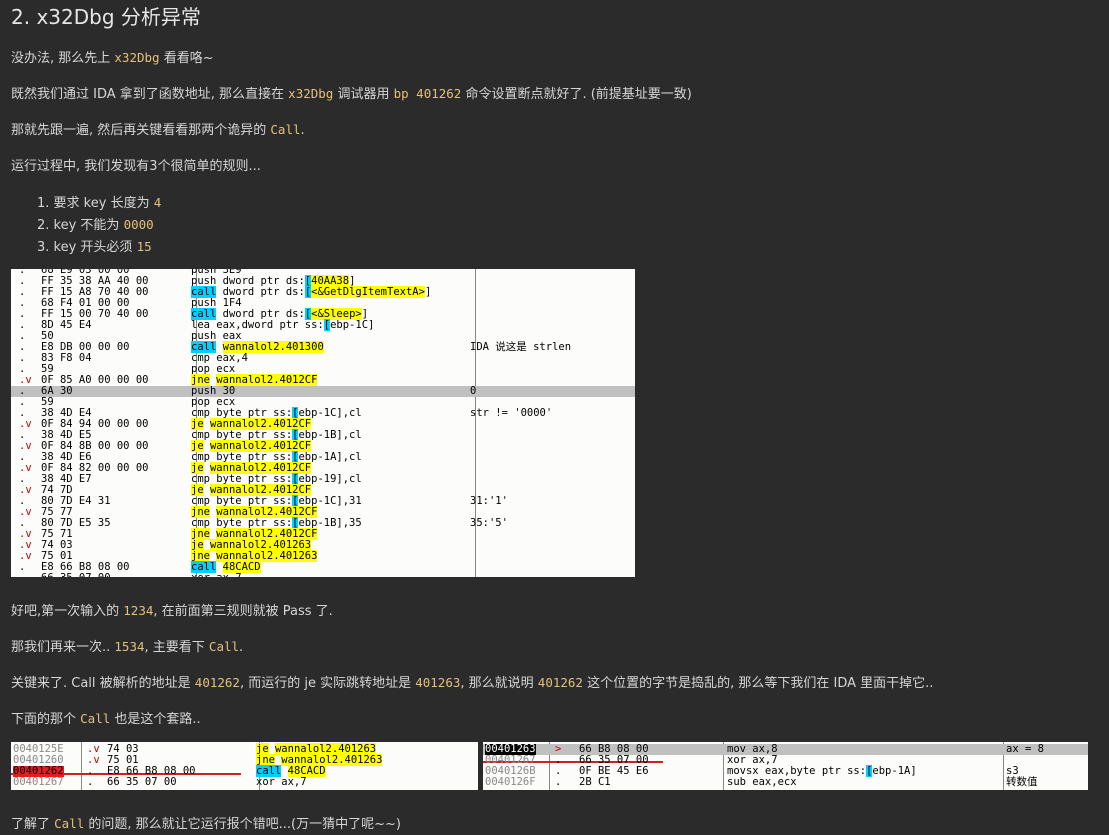 The height and width of the screenshot is (835, 1109). Describe the element at coordinates (244, 771) in the screenshot. I see `disasm-row: 00401262. E8 66 B8 08 00 call 48CACD` at that location.